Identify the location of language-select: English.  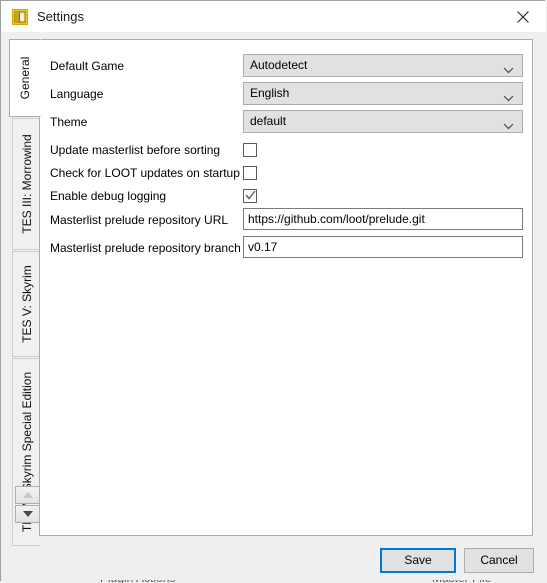
(383, 93).